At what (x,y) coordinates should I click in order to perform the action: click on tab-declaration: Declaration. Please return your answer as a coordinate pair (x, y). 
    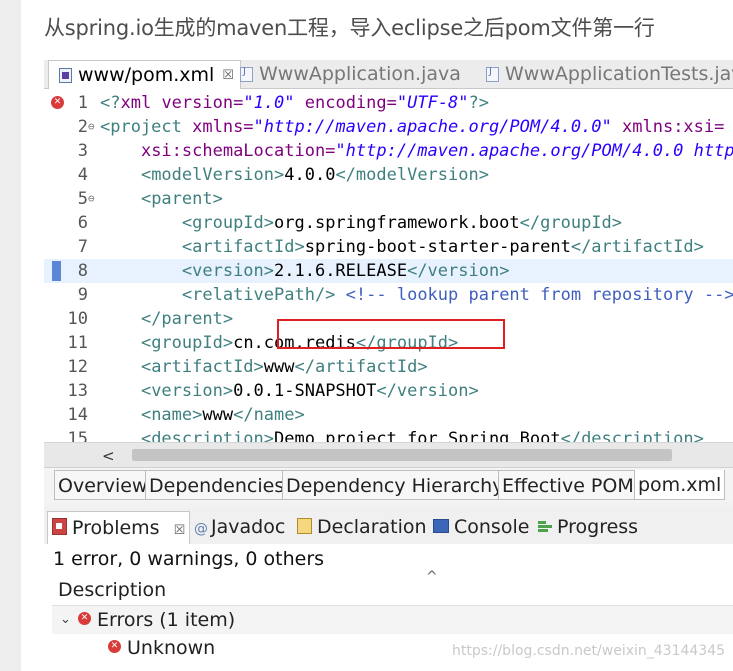
    Looking at the image, I should click on (362, 527).